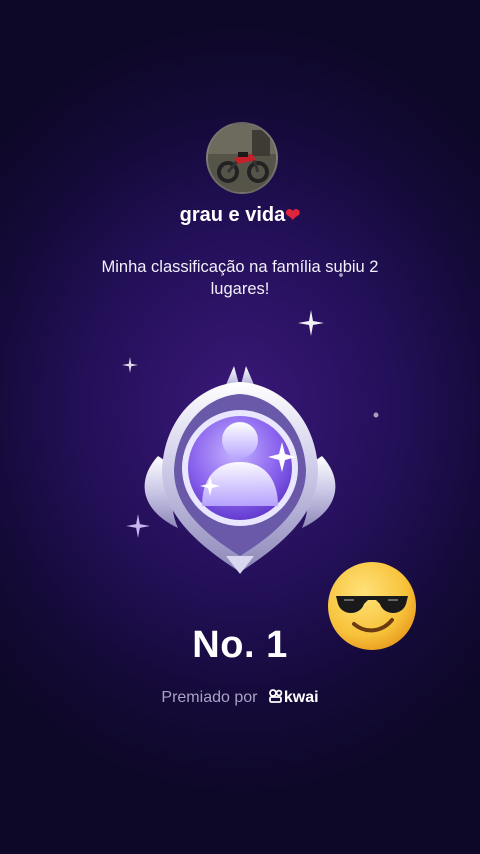  Describe the element at coordinates (293, 215) in the screenshot. I see `heart-icon: ❤` at that location.